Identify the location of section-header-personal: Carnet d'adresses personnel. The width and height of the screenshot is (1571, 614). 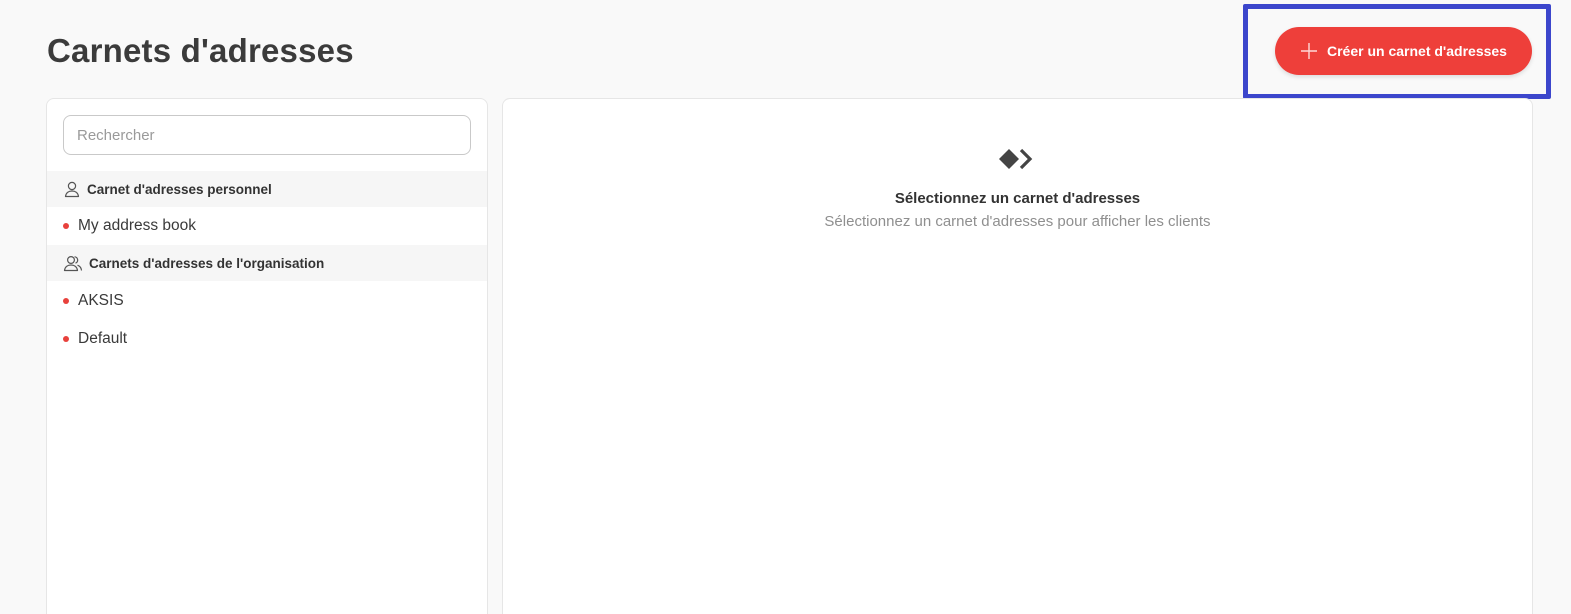
(267, 189).